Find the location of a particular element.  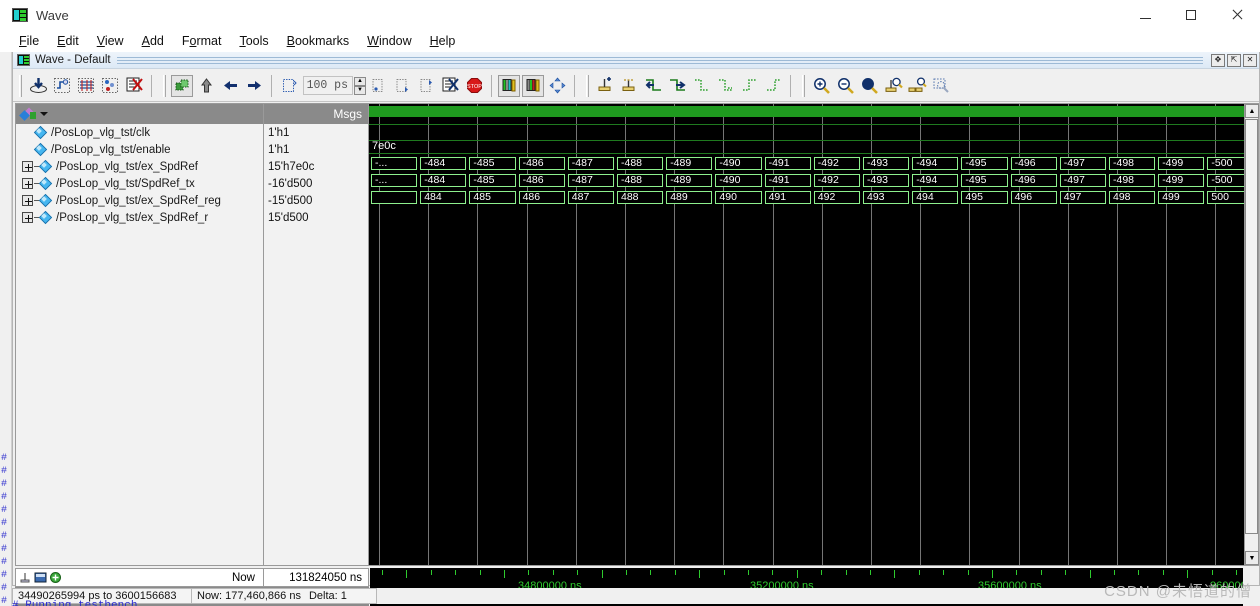

signal-name: /PosLop_vlg_tst/ex_SpdRef_r is located at coordinates (132, 217).